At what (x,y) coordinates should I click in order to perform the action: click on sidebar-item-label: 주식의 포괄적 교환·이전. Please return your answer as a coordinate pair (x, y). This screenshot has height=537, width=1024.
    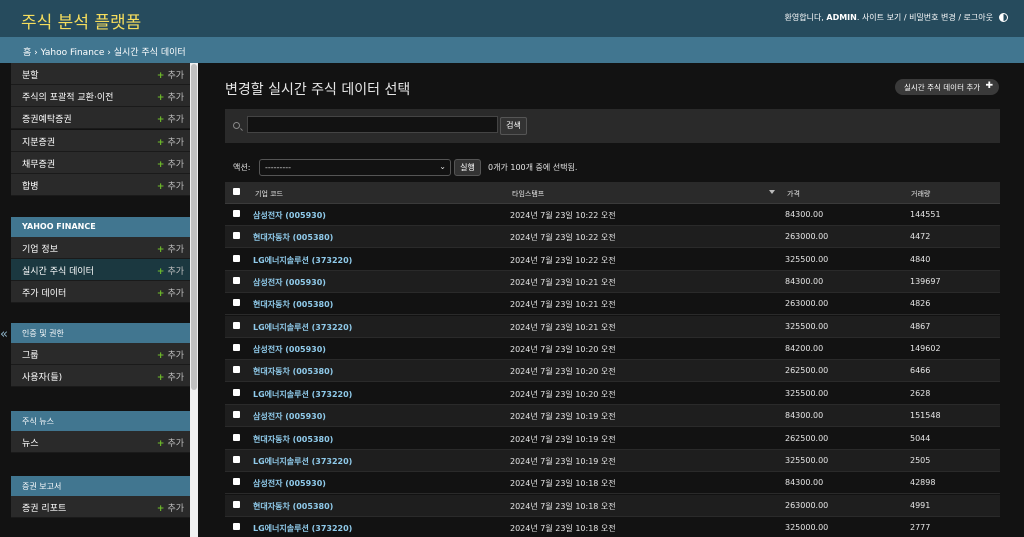
    Looking at the image, I should click on (67, 96).